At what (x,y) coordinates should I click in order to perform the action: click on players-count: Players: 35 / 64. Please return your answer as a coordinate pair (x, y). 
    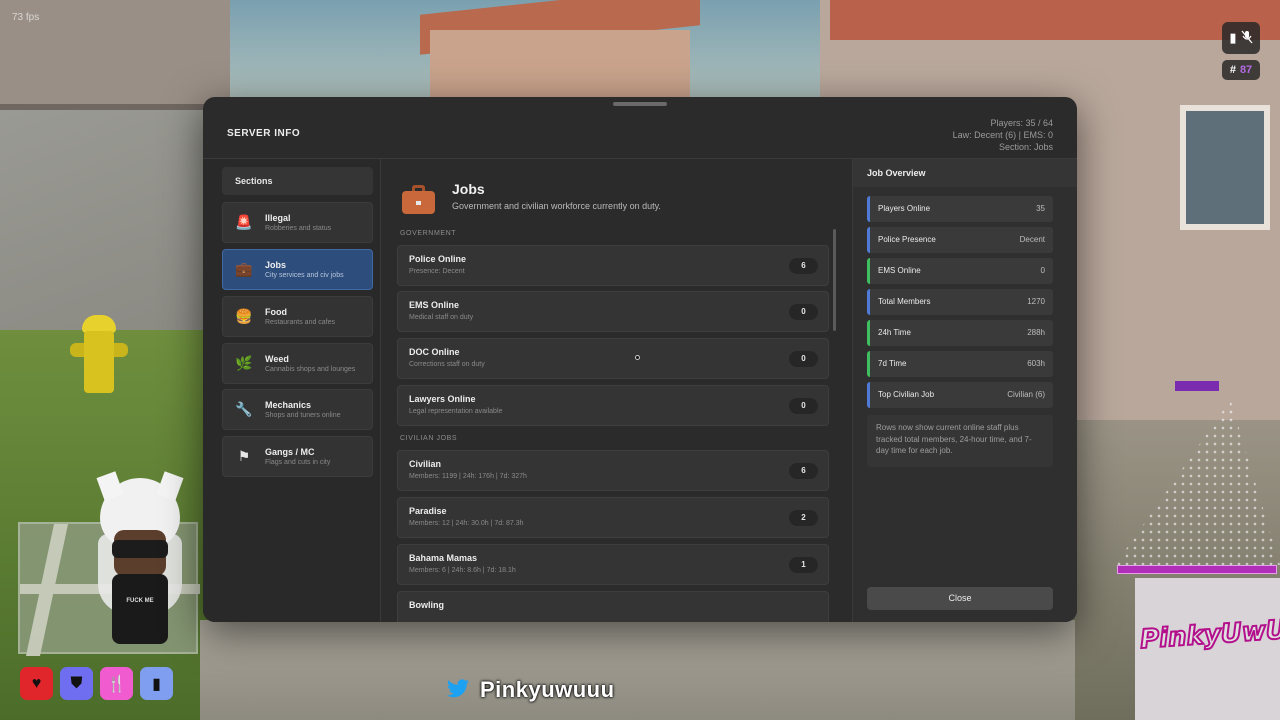
    Looking at the image, I should click on (1021, 123).